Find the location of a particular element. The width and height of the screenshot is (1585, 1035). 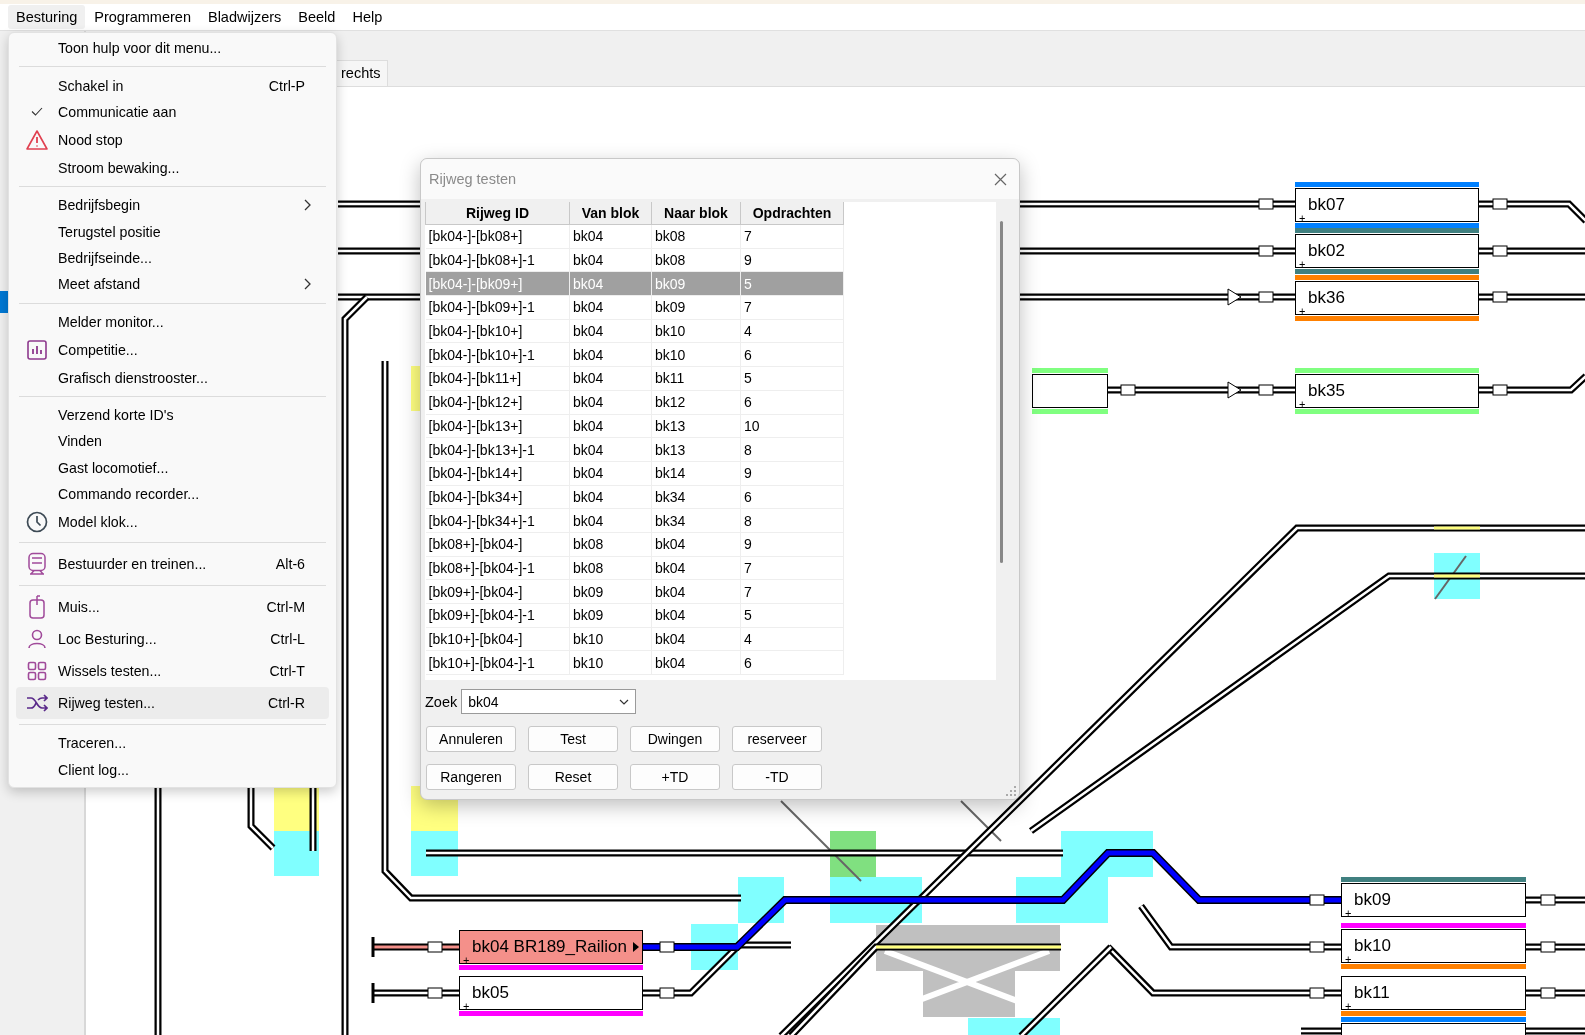

track-block: + bk05 is located at coordinates (551, 993).